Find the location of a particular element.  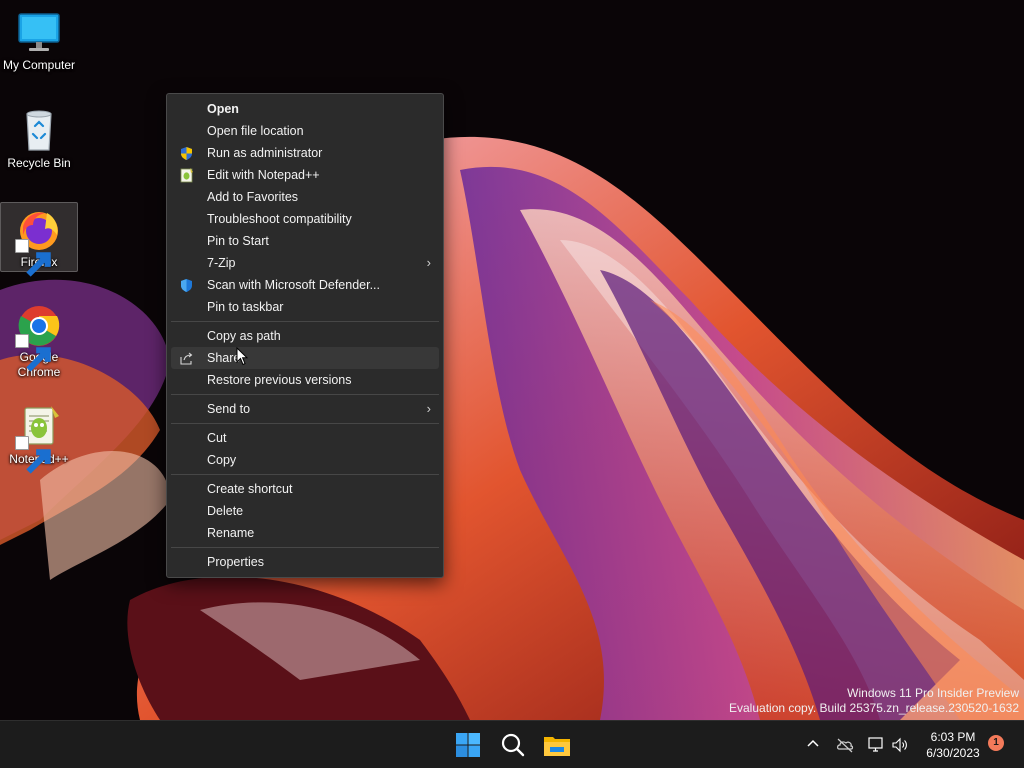

menu-item-properties: Properties is located at coordinates (305, 562).